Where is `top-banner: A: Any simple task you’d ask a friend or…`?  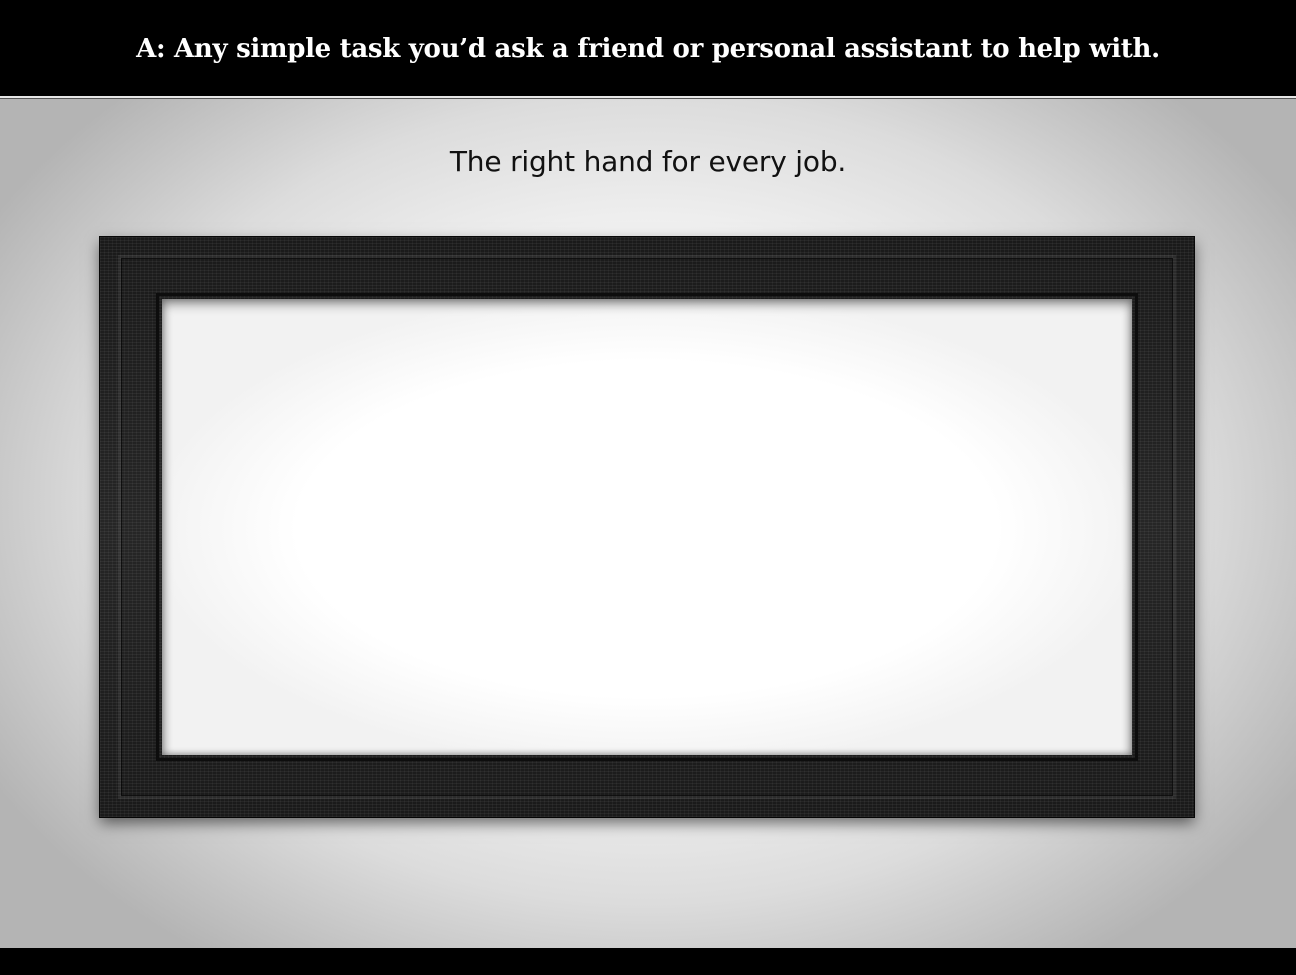 top-banner: A: Any simple task you’d ask a friend or… is located at coordinates (648, 48).